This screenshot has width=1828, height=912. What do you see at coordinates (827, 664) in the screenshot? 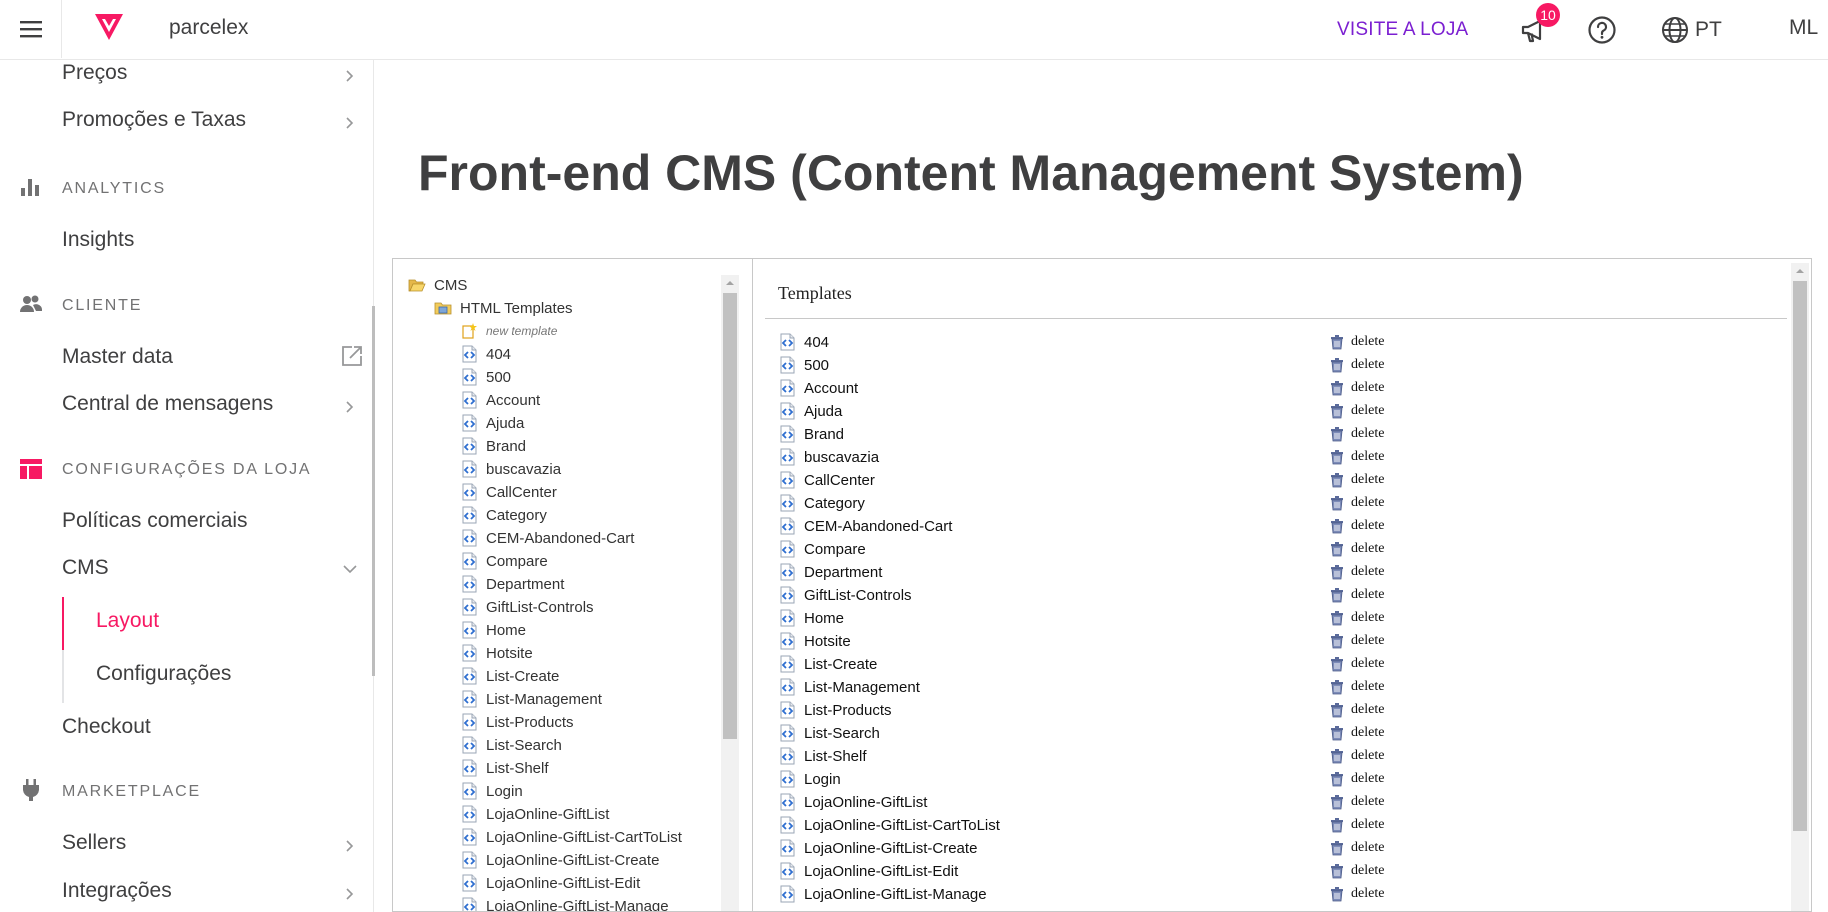
I see `template-link: List-Create` at bounding box center [827, 664].